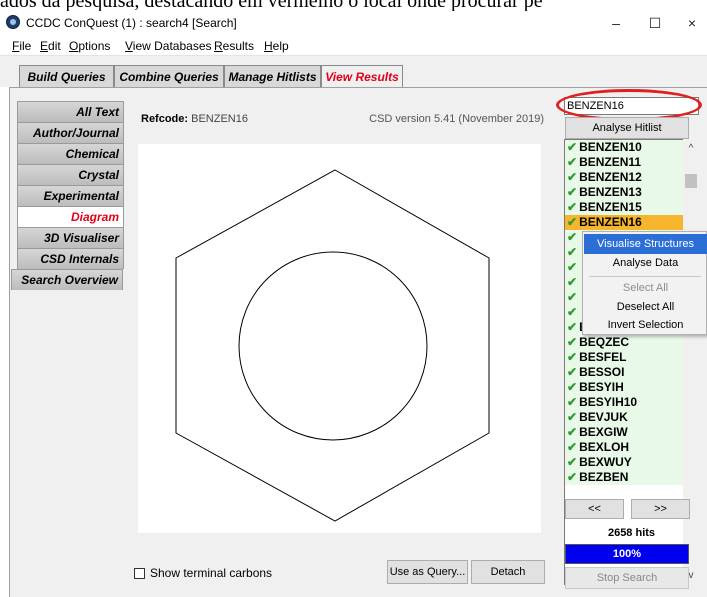 The width and height of the screenshot is (707, 597). What do you see at coordinates (610, 177) in the screenshot?
I see `hitlist-refcode: BENZEN12` at bounding box center [610, 177].